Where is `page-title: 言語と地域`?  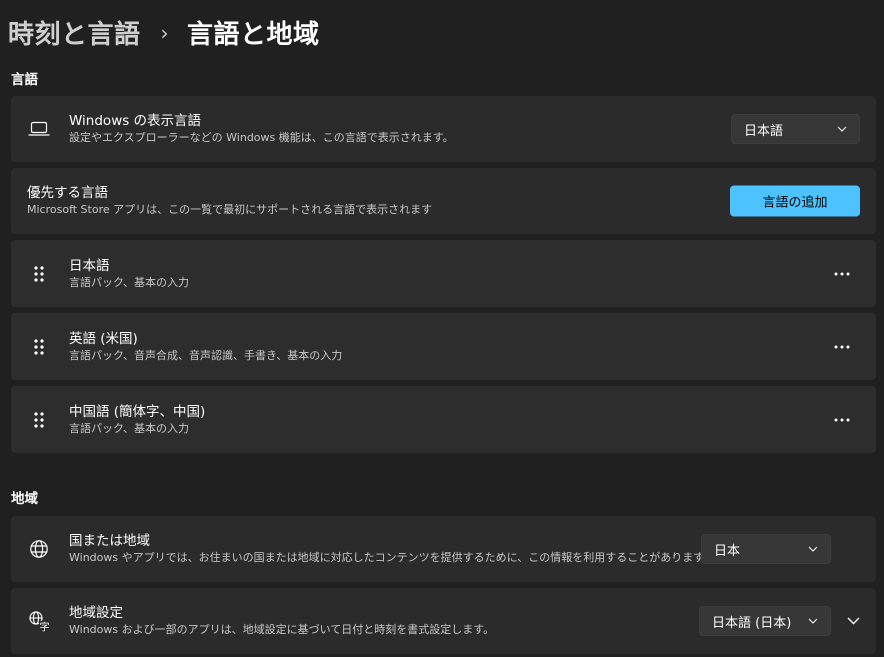
page-title: 言語と地域 is located at coordinates (253, 35).